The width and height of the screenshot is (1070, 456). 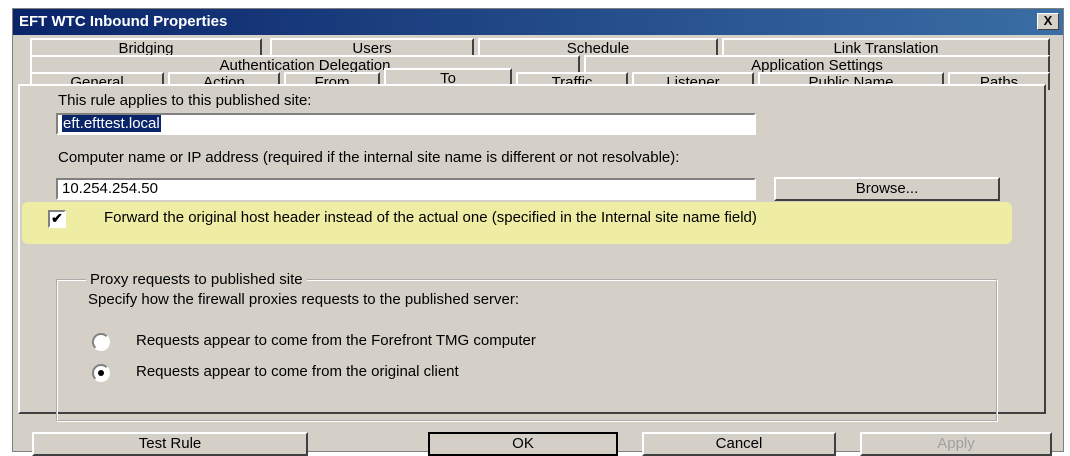 What do you see at coordinates (538, 22) in the screenshot?
I see `title-bar: EFT WTC Inbound Properties X` at bounding box center [538, 22].